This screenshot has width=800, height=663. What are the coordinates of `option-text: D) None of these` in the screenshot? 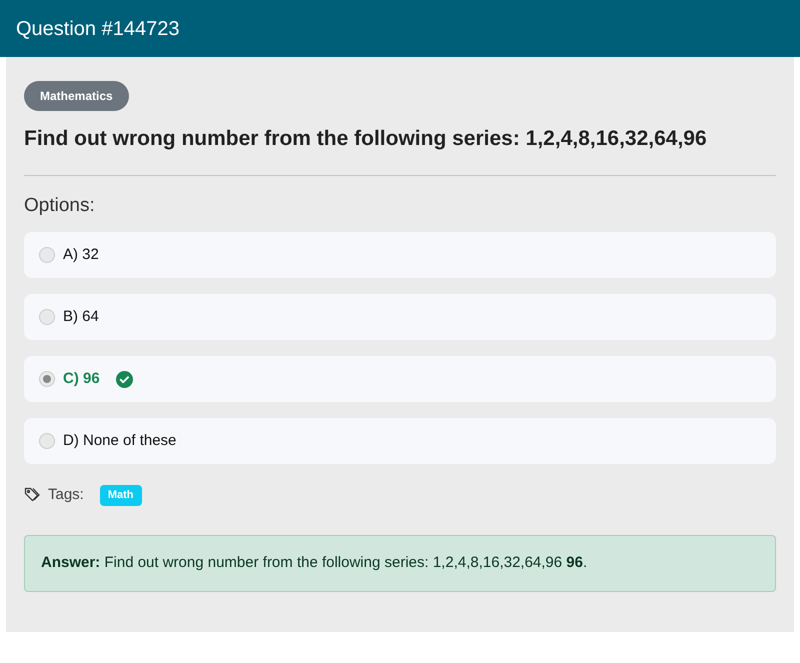 It's located at (119, 440).